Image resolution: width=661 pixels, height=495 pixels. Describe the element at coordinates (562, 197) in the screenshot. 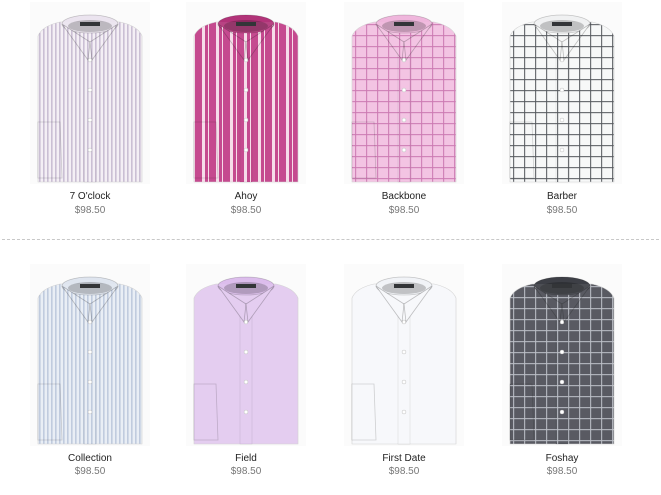

I see `product-name: Barber` at that location.